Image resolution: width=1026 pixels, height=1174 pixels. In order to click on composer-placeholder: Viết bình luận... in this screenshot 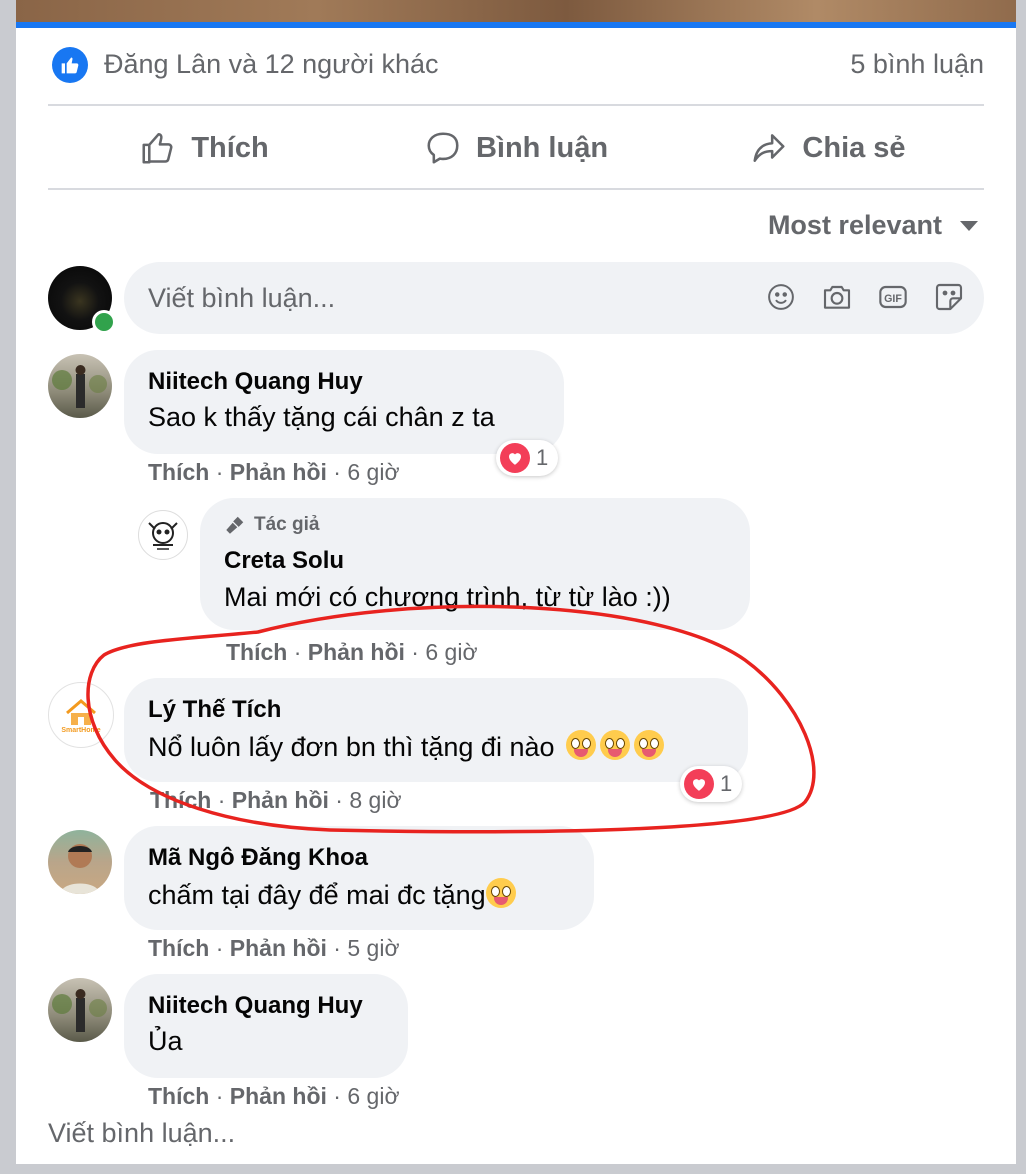, I will do `click(242, 298)`.